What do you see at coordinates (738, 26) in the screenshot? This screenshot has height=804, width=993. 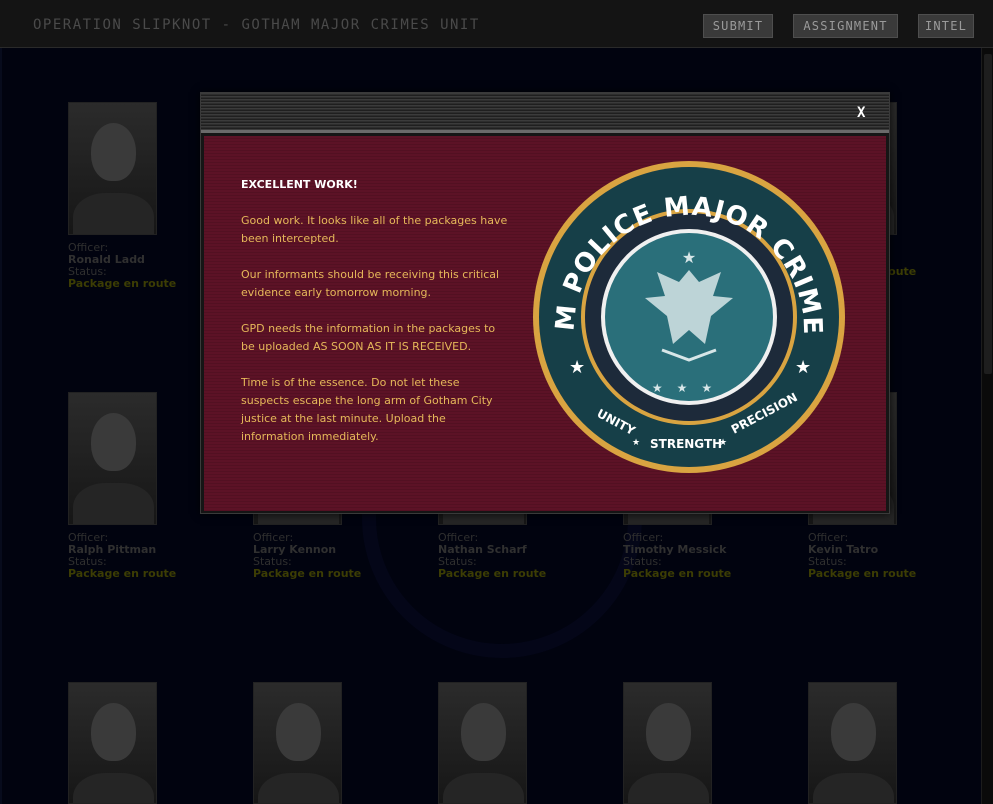 I see `submit-button: SUBMIT` at bounding box center [738, 26].